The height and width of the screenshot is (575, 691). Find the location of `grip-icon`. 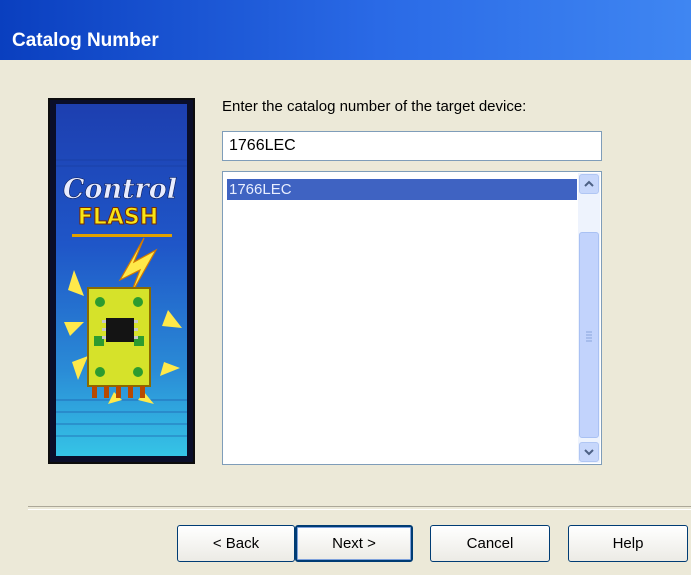

grip-icon is located at coordinates (589, 336).